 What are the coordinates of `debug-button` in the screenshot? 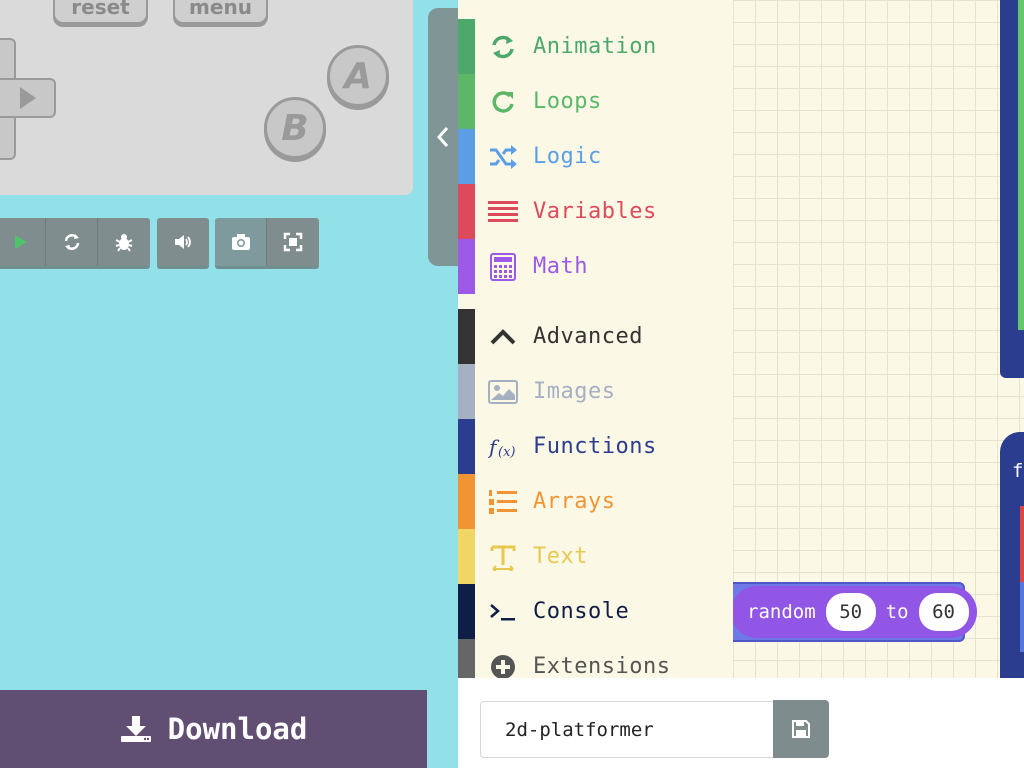 It's located at (124, 242).